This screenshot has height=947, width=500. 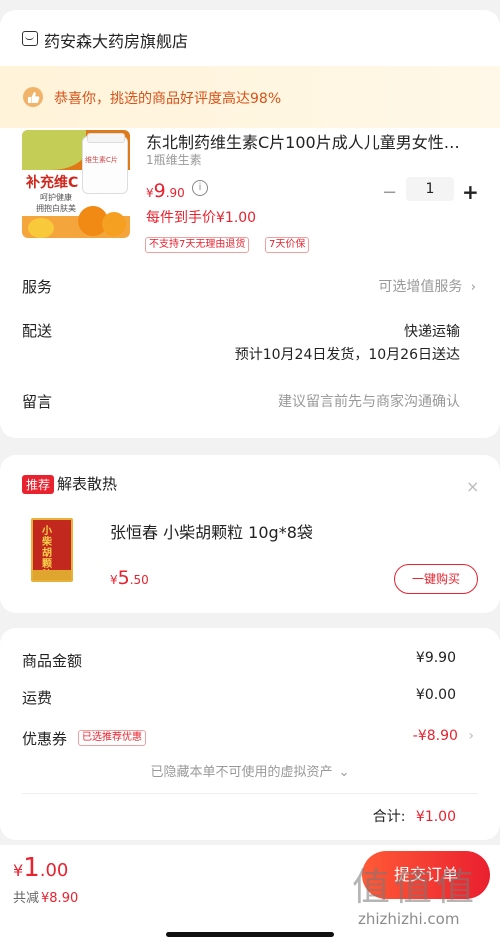 What do you see at coordinates (211, 531) in the screenshot?
I see `recommend-product-title: 张恒春 小柴胡颗粒 10g*8袋` at bounding box center [211, 531].